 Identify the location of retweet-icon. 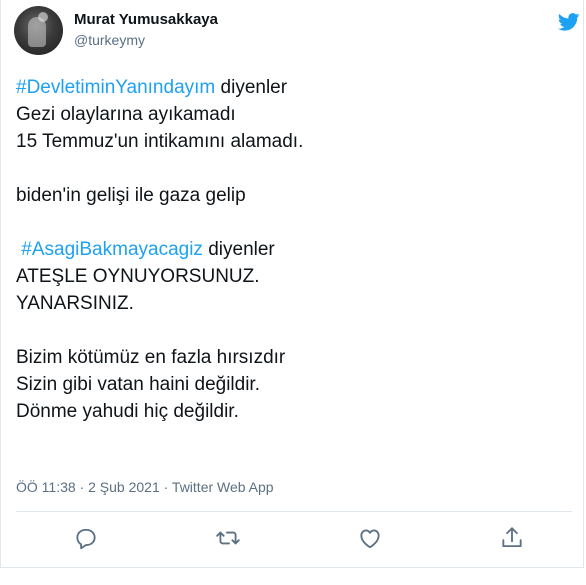
(228, 538).